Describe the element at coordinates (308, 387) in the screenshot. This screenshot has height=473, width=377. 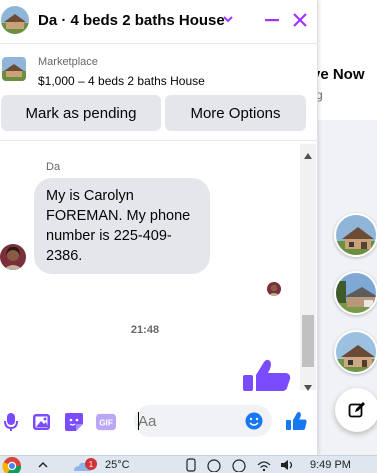
I see `scroll-down-arrow-icon` at that location.